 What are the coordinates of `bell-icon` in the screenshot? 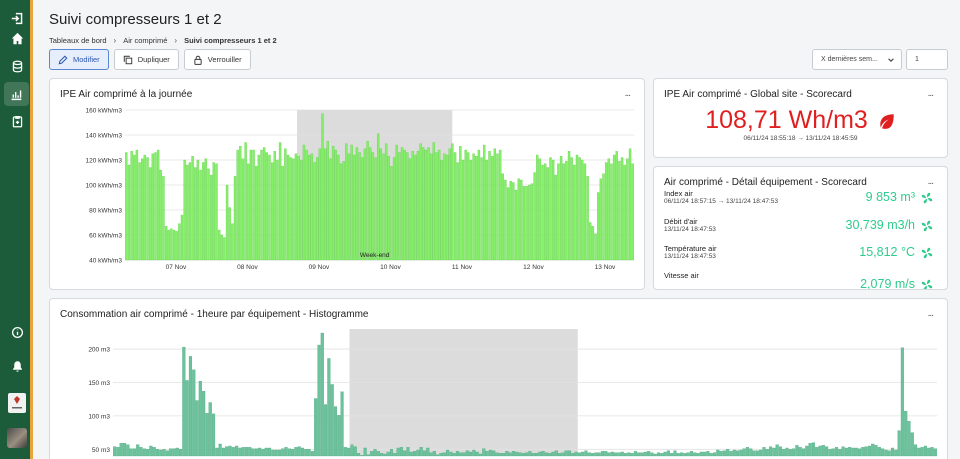 It's located at (17, 366).